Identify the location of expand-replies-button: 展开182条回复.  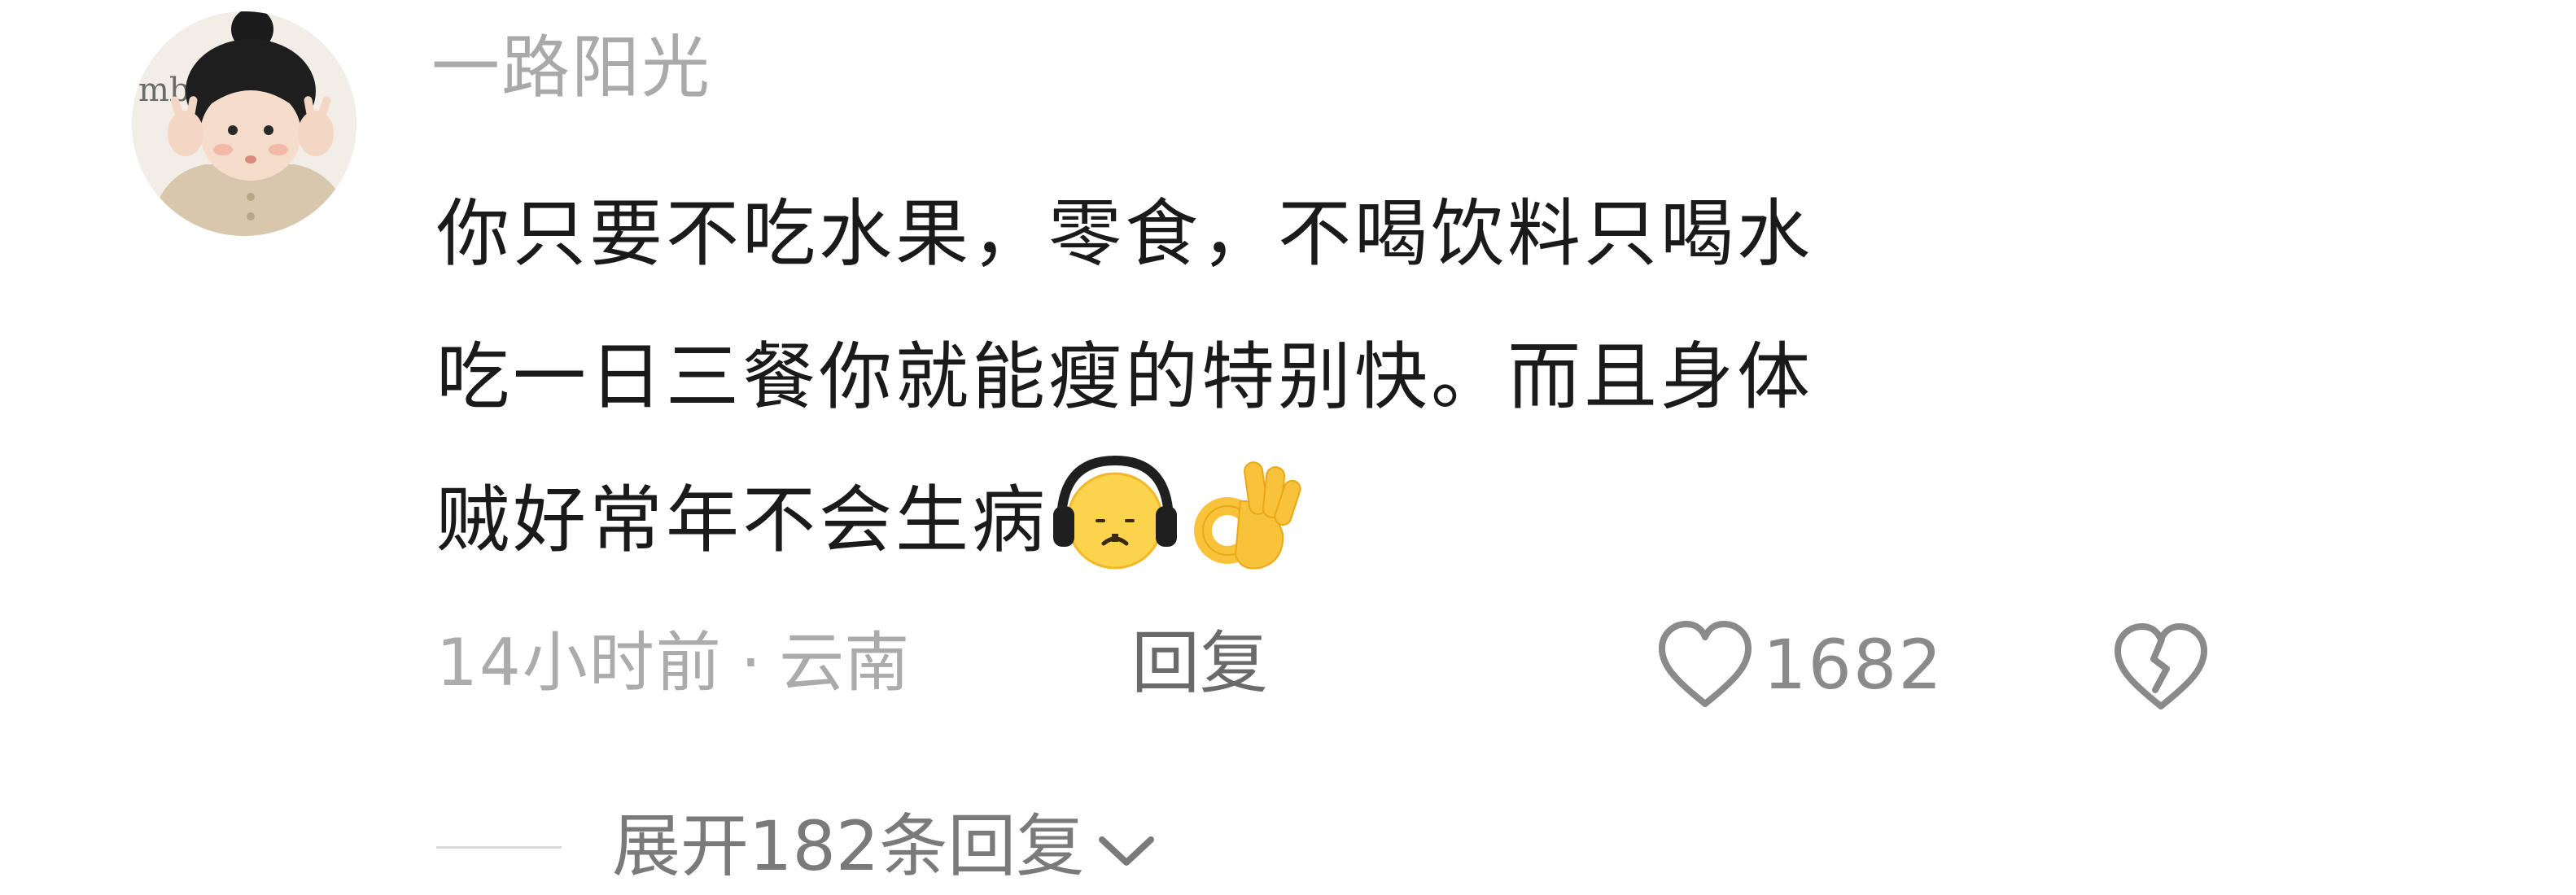
(885, 846).